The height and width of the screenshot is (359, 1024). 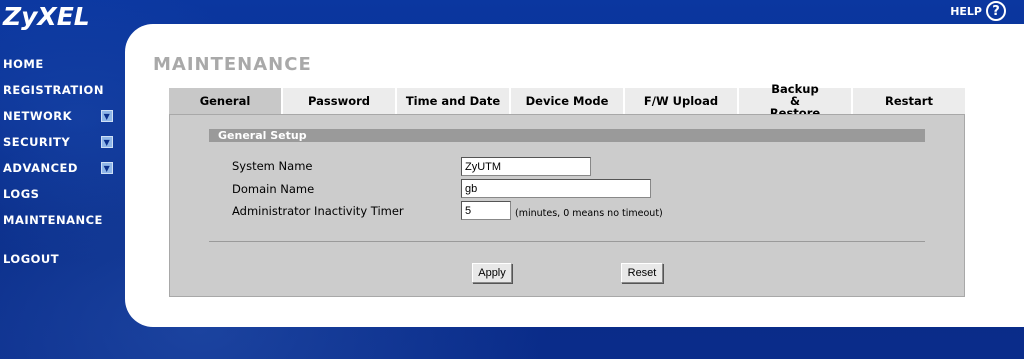 What do you see at coordinates (232, 64) in the screenshot?
I see `page-title: MAINTENANCE` at bounding box center [232, 64].